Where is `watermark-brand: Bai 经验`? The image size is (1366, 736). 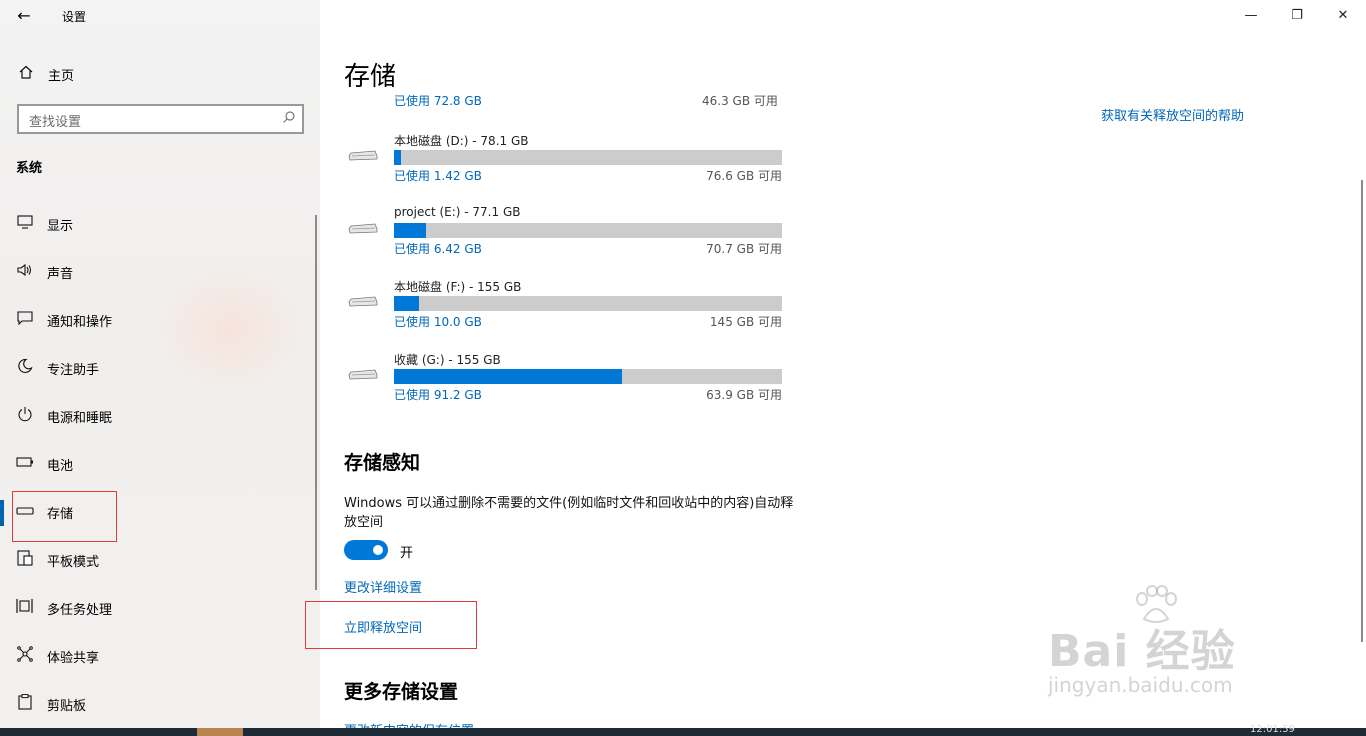 watermark-brand: Bai 经验 is located at coordinates (1142, 651).